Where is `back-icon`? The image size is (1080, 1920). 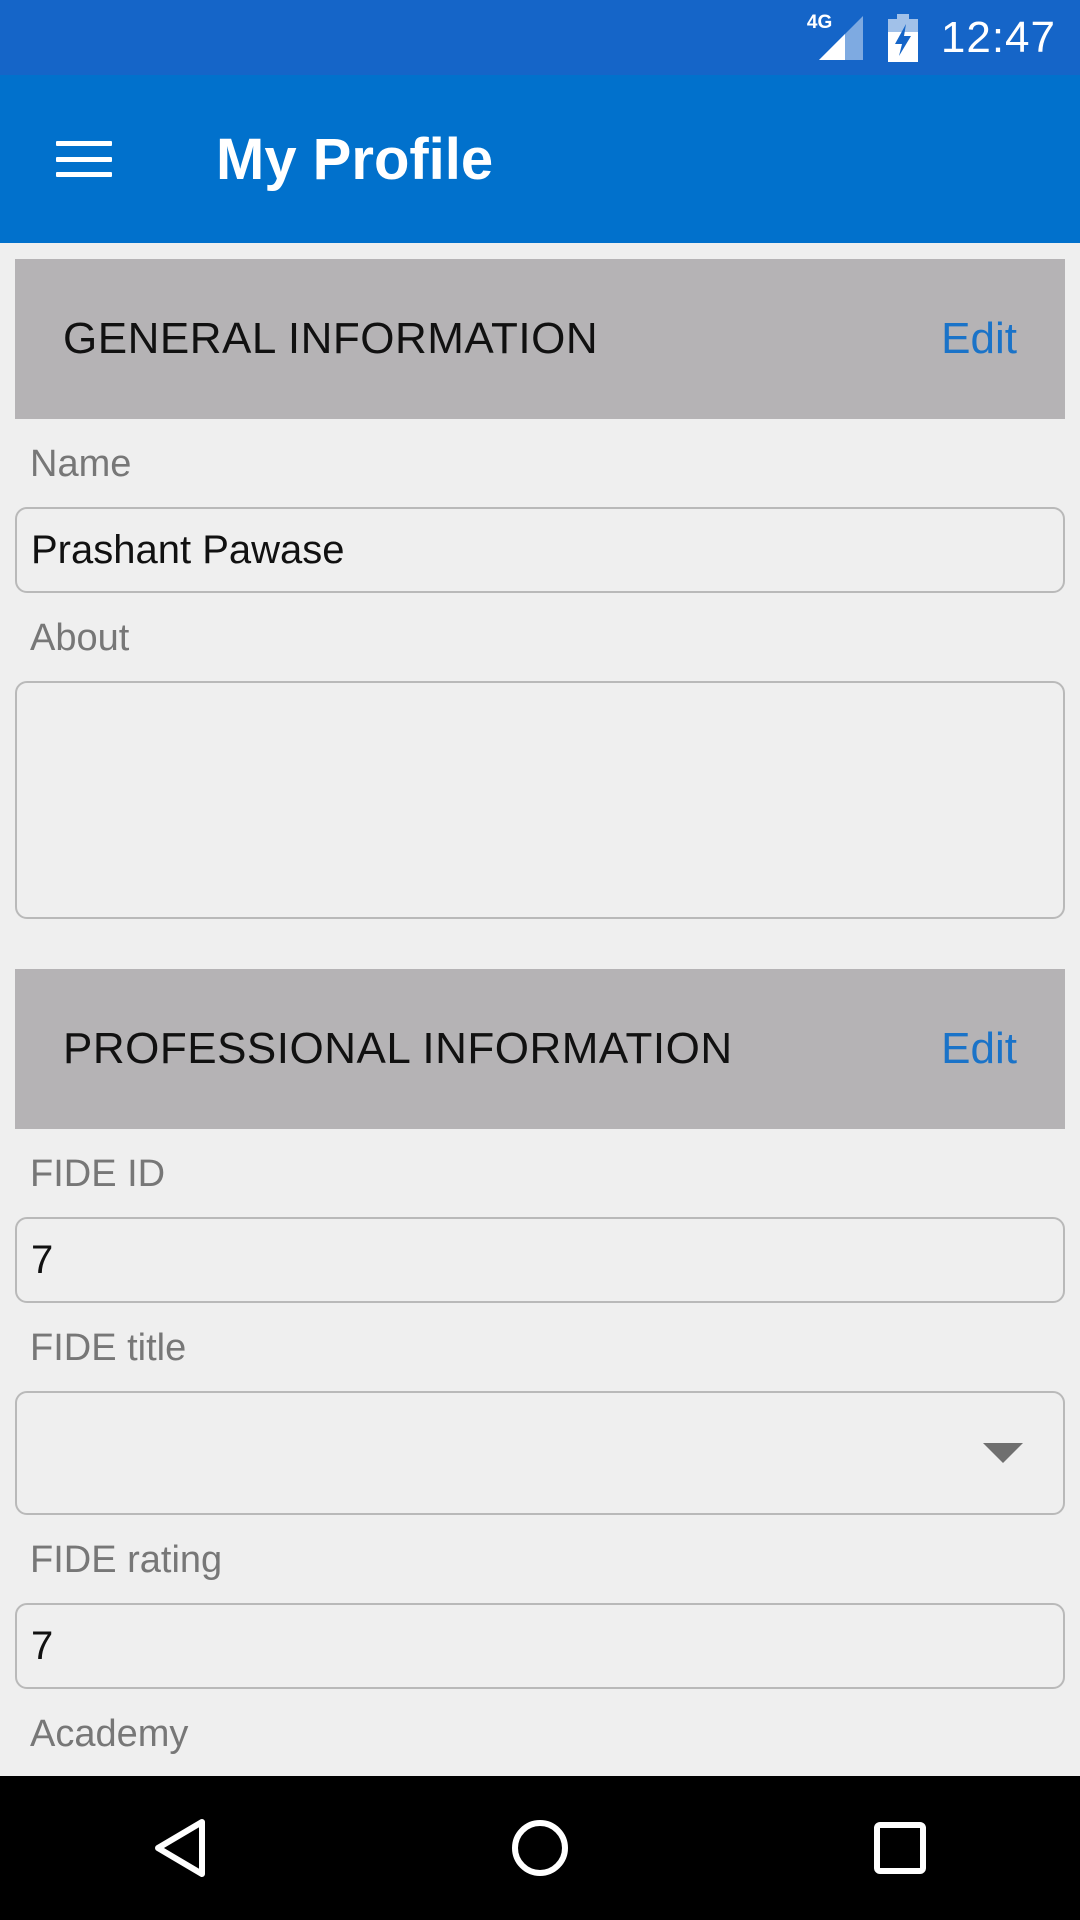 back-icon is located at coordinates (180, 1848).